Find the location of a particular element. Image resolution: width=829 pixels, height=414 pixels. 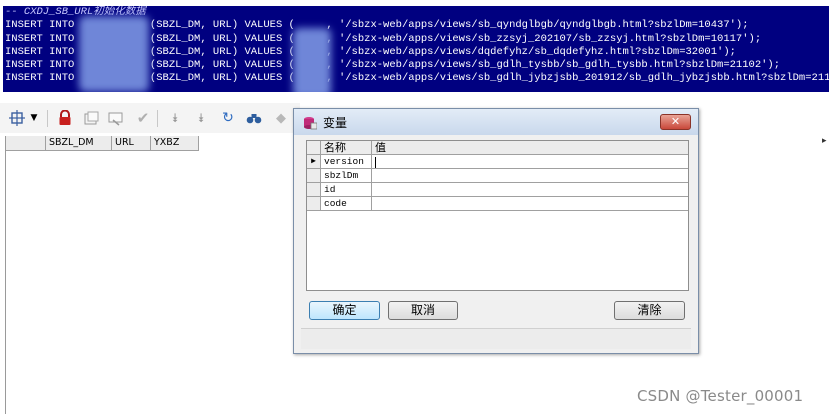

grid-toolbar: ▼ ✔ ⯯ ⯯ ↻ ◆ is located at coordinates (150, 118).